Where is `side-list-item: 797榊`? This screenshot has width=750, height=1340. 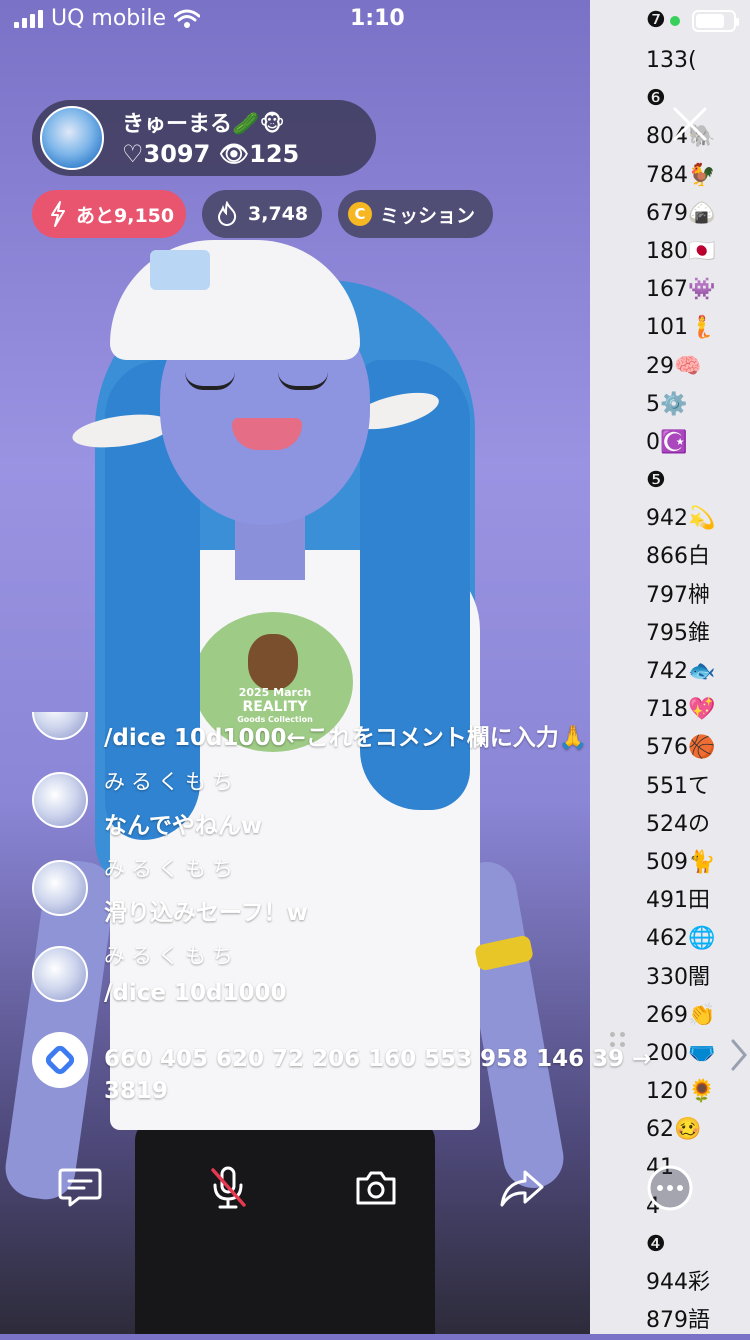 side-list-item: 797榊 is located at coordinates (678, 595).